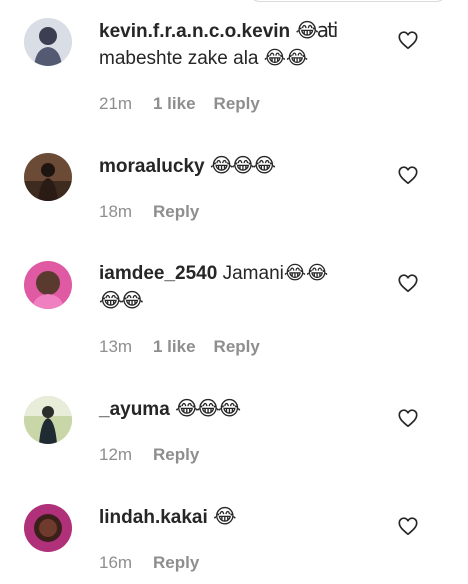  Describe the element at coordinates (152, 166) in the screenshot. I see `comment-username: moraalucky` at that location.